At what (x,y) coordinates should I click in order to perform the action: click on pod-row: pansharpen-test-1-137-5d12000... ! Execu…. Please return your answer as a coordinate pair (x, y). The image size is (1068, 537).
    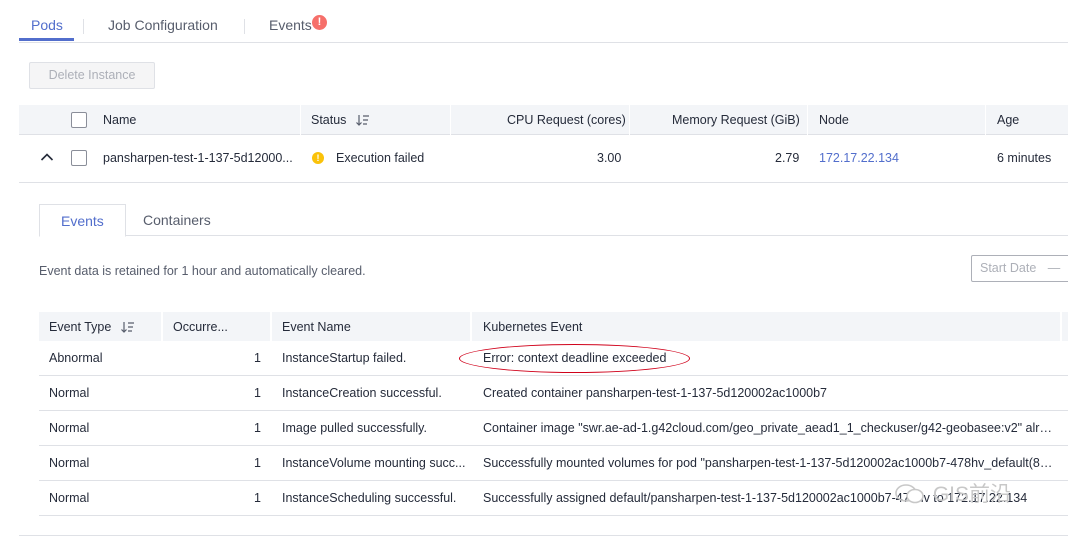
    Looking at the image, I should click on (543, 159).